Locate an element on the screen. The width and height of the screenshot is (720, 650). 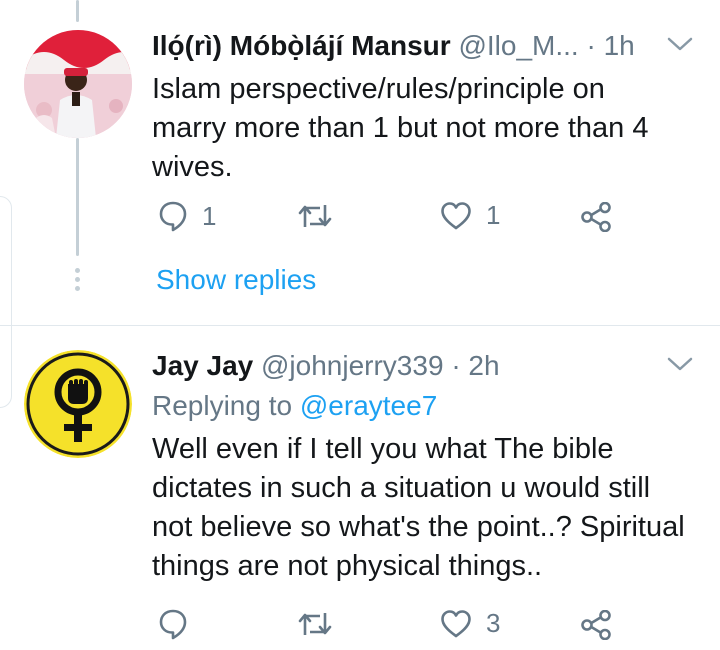
tweet-time: 1h is located at coordinates (619, 45).